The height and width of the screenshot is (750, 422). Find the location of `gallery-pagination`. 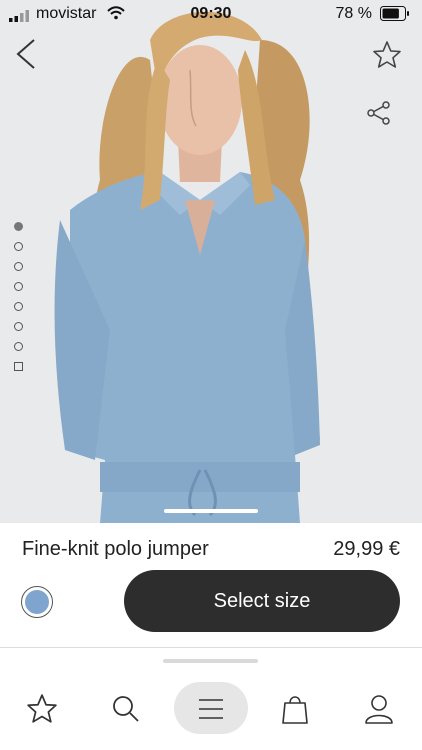

gallery-pagination is located at coordinates (20, 302).